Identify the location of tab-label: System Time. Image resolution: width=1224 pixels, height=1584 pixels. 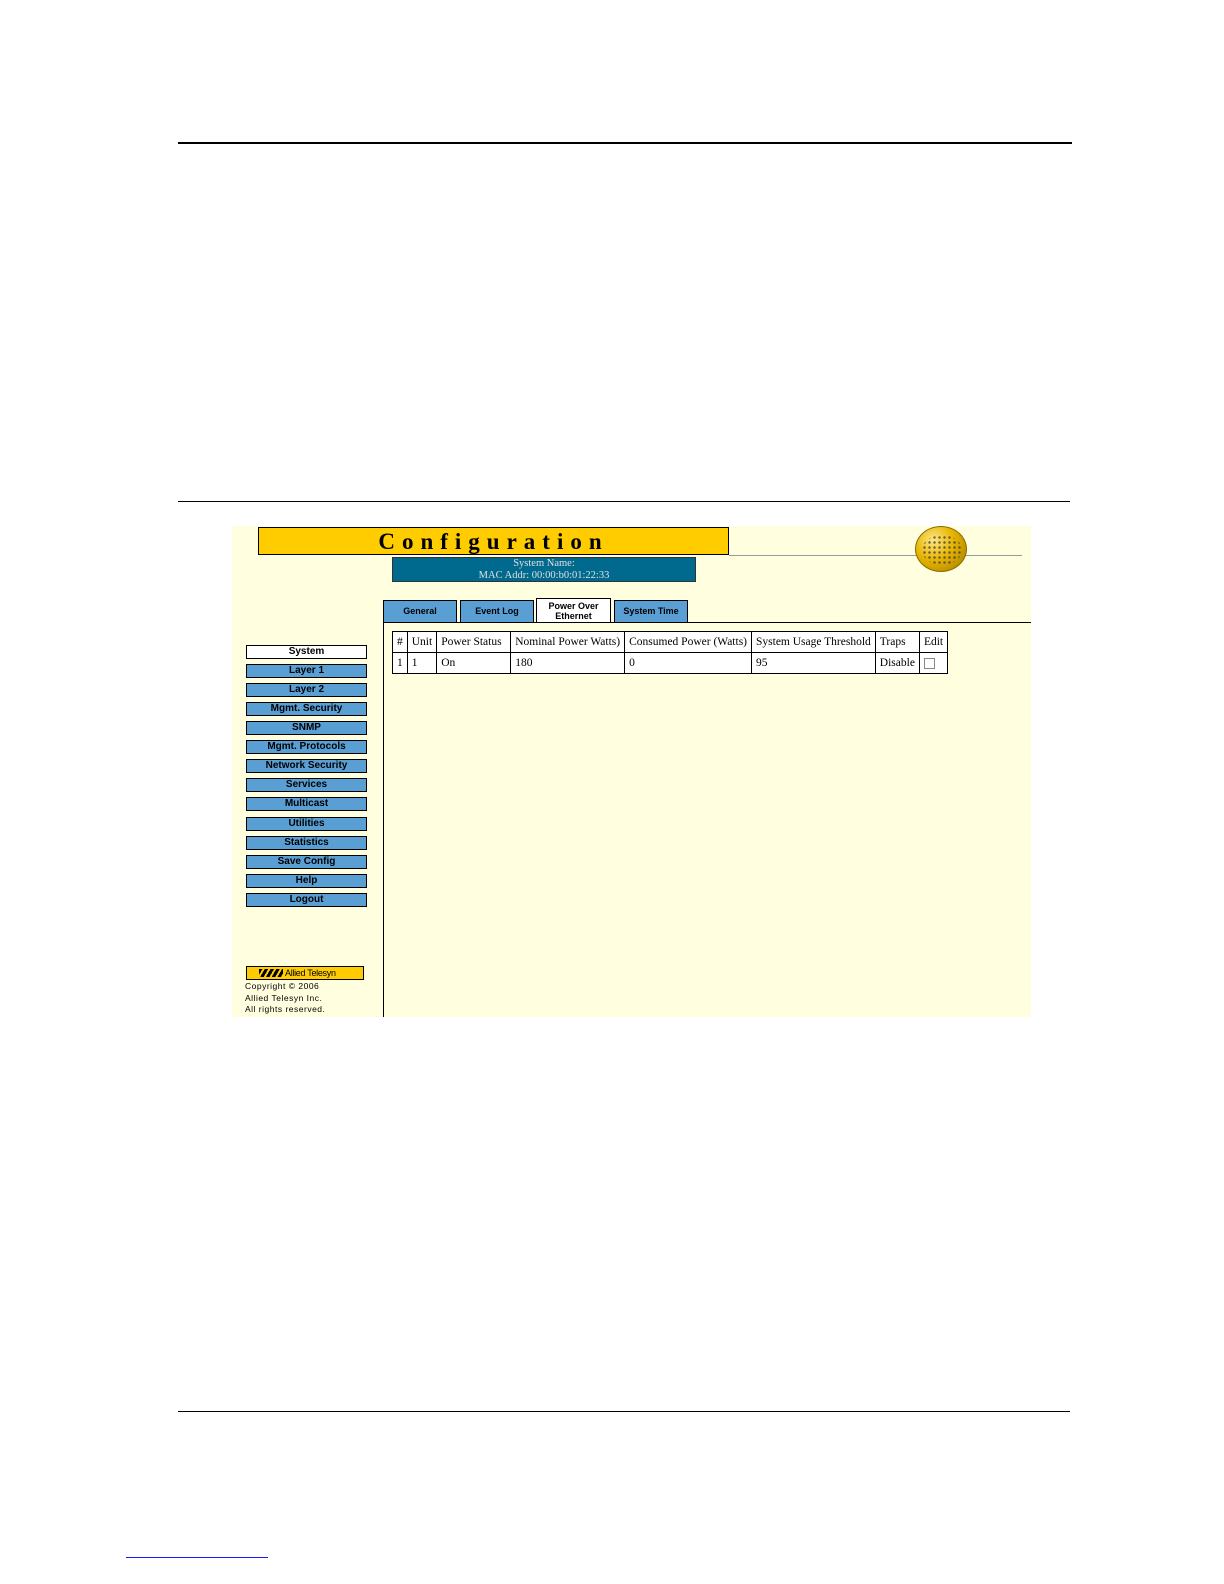
(651, 611).